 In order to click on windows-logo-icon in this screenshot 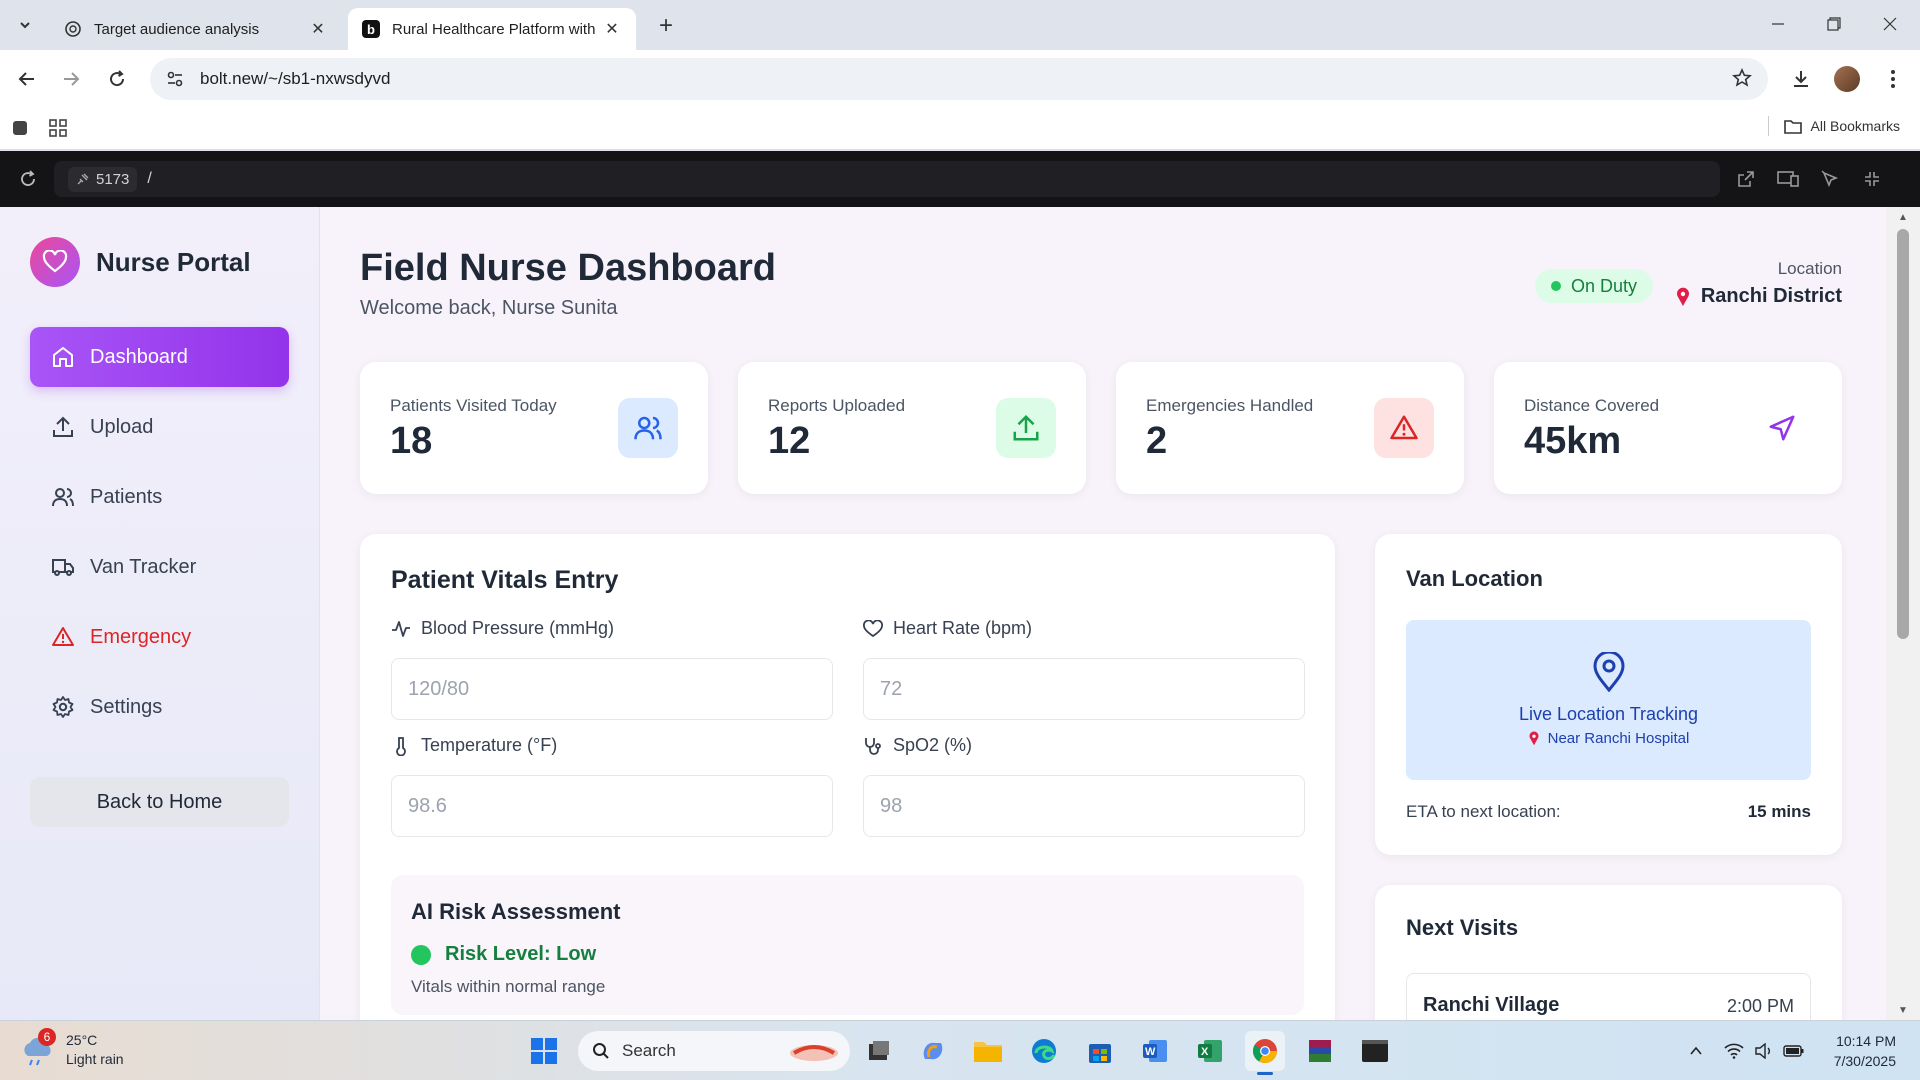, I will do `click(544, 1051)`.